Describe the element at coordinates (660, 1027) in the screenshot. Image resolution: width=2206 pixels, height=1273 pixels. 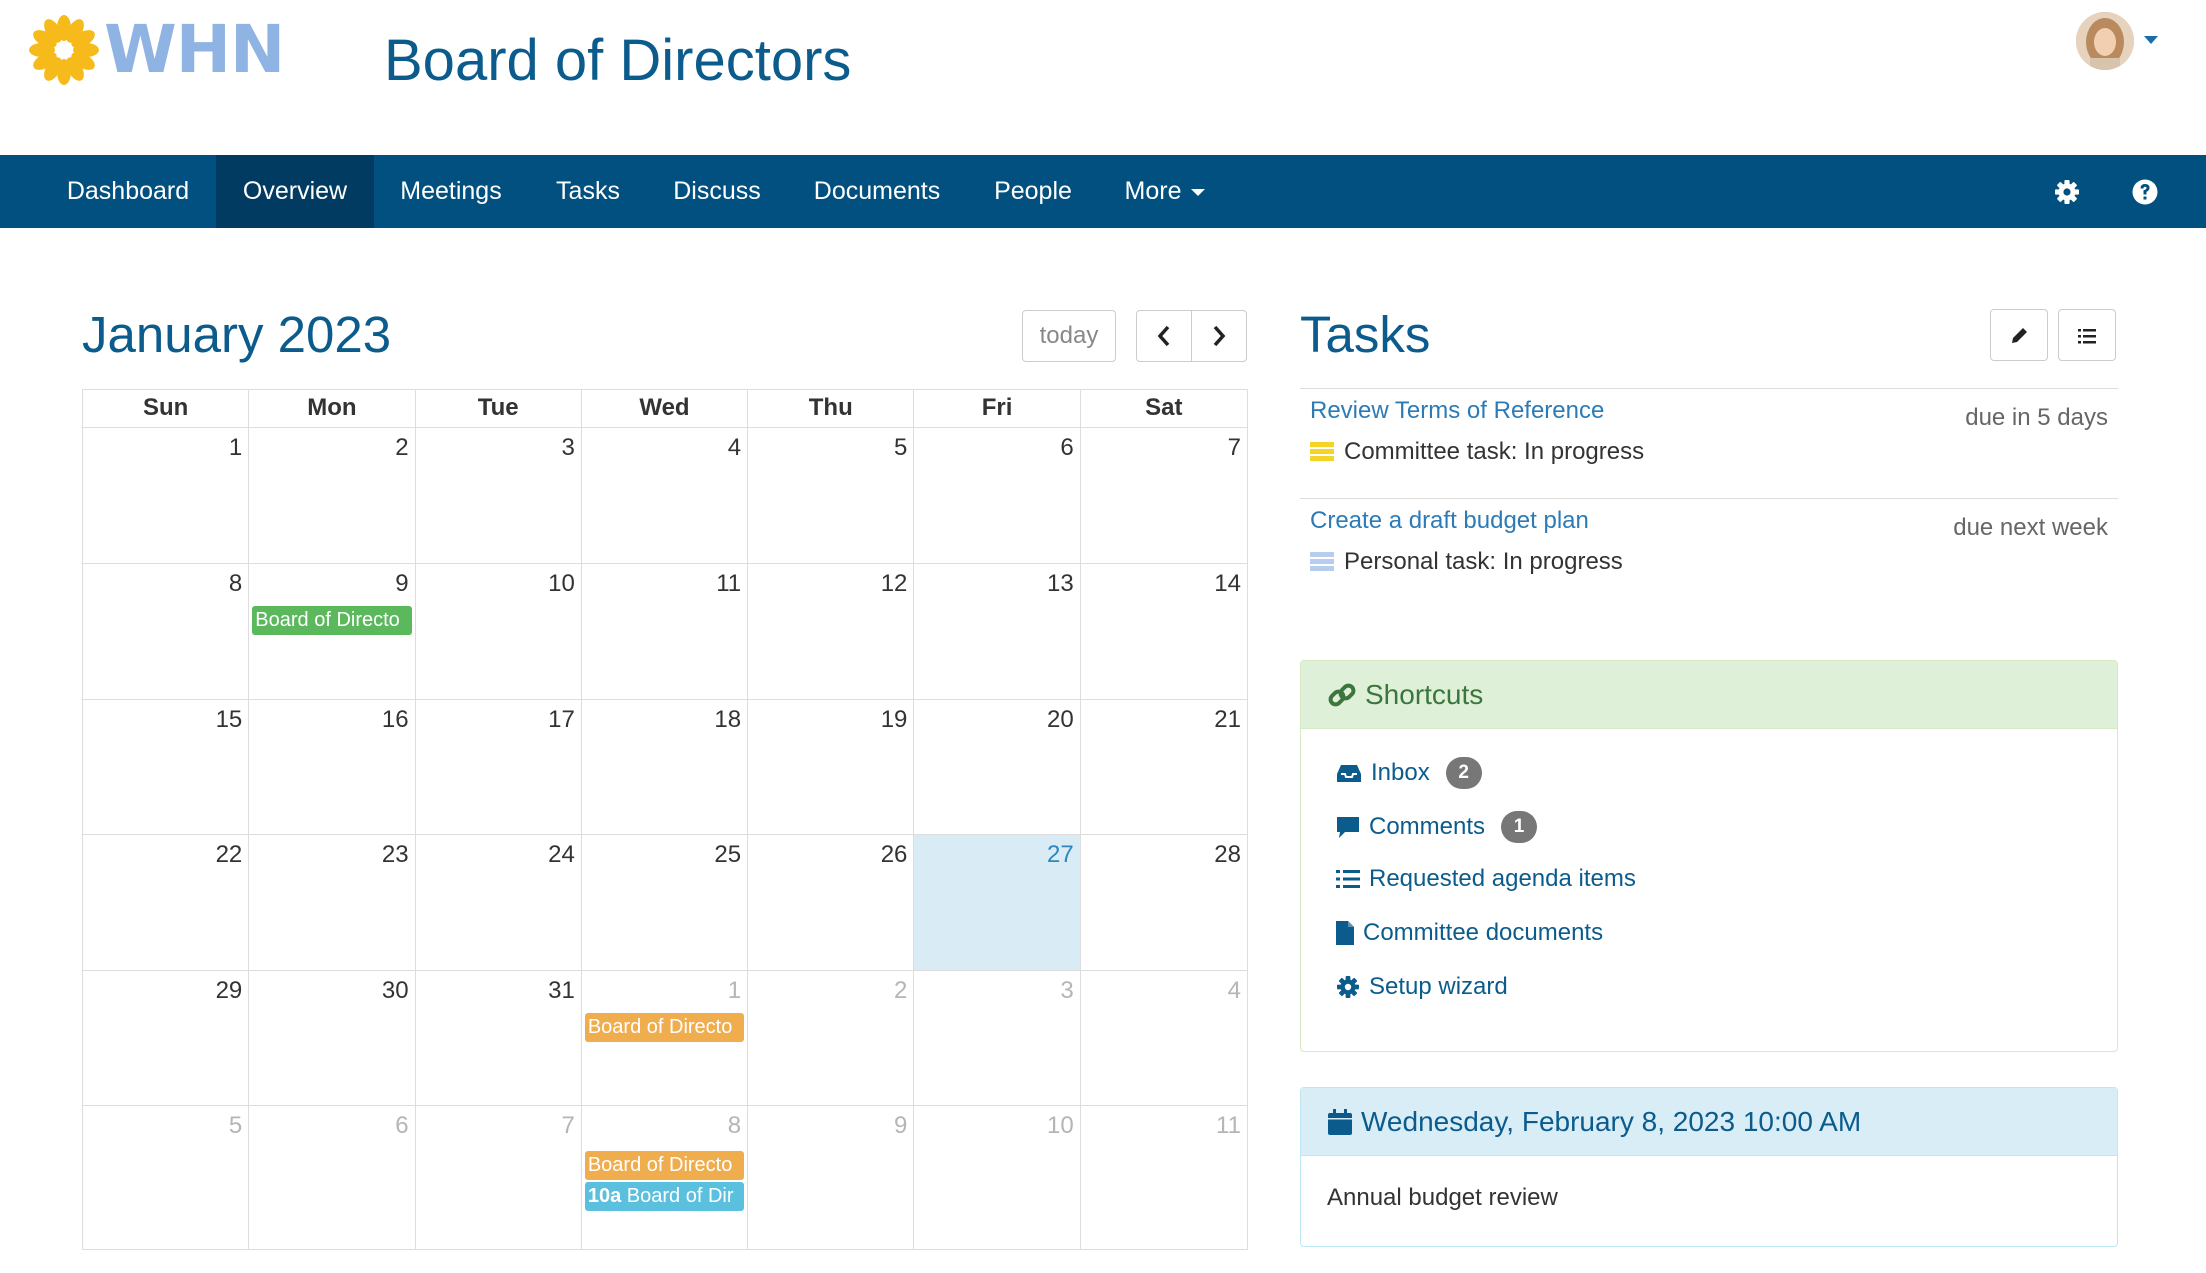
I see `event-label: Board of Directo` at that location.